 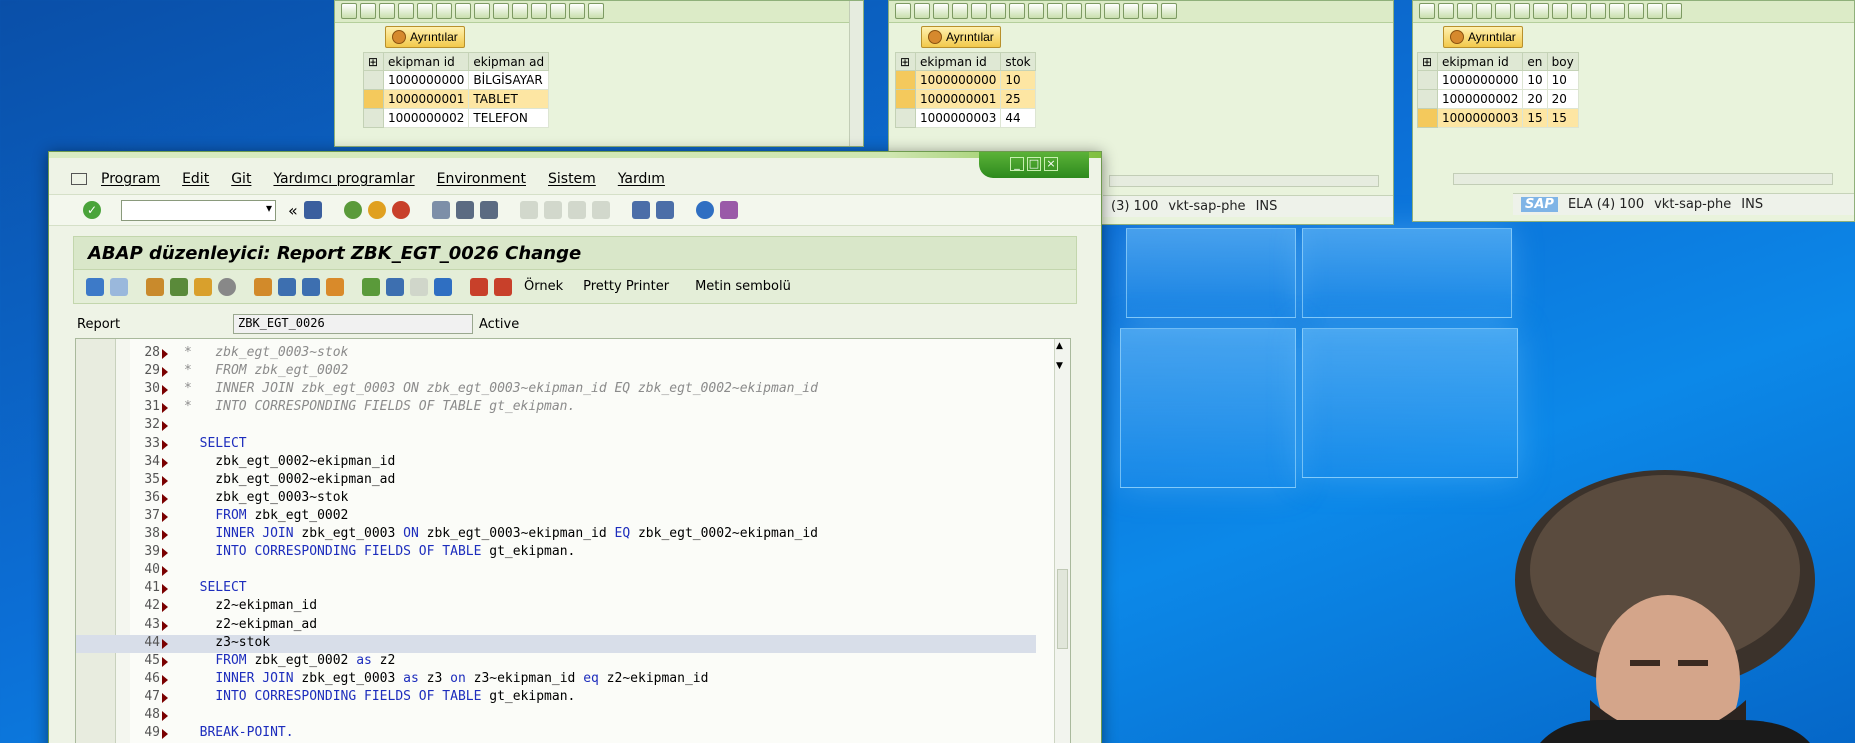 What do you see at coordinates (79, 179) in the screenshot?
I see `menu-icon` at bounding box center [79, 179].